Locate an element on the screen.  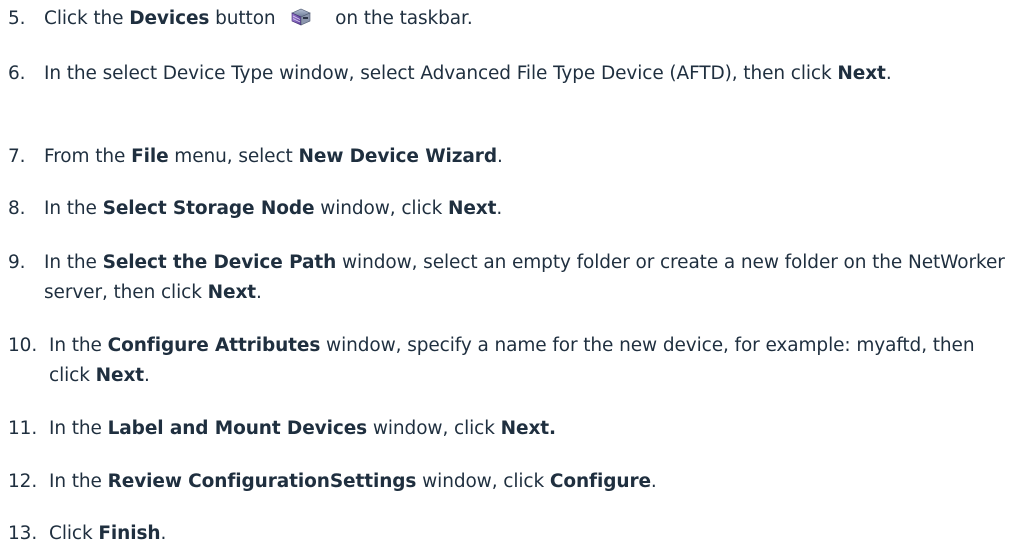
devices-label: Devices is located at coordinates (169, 18).